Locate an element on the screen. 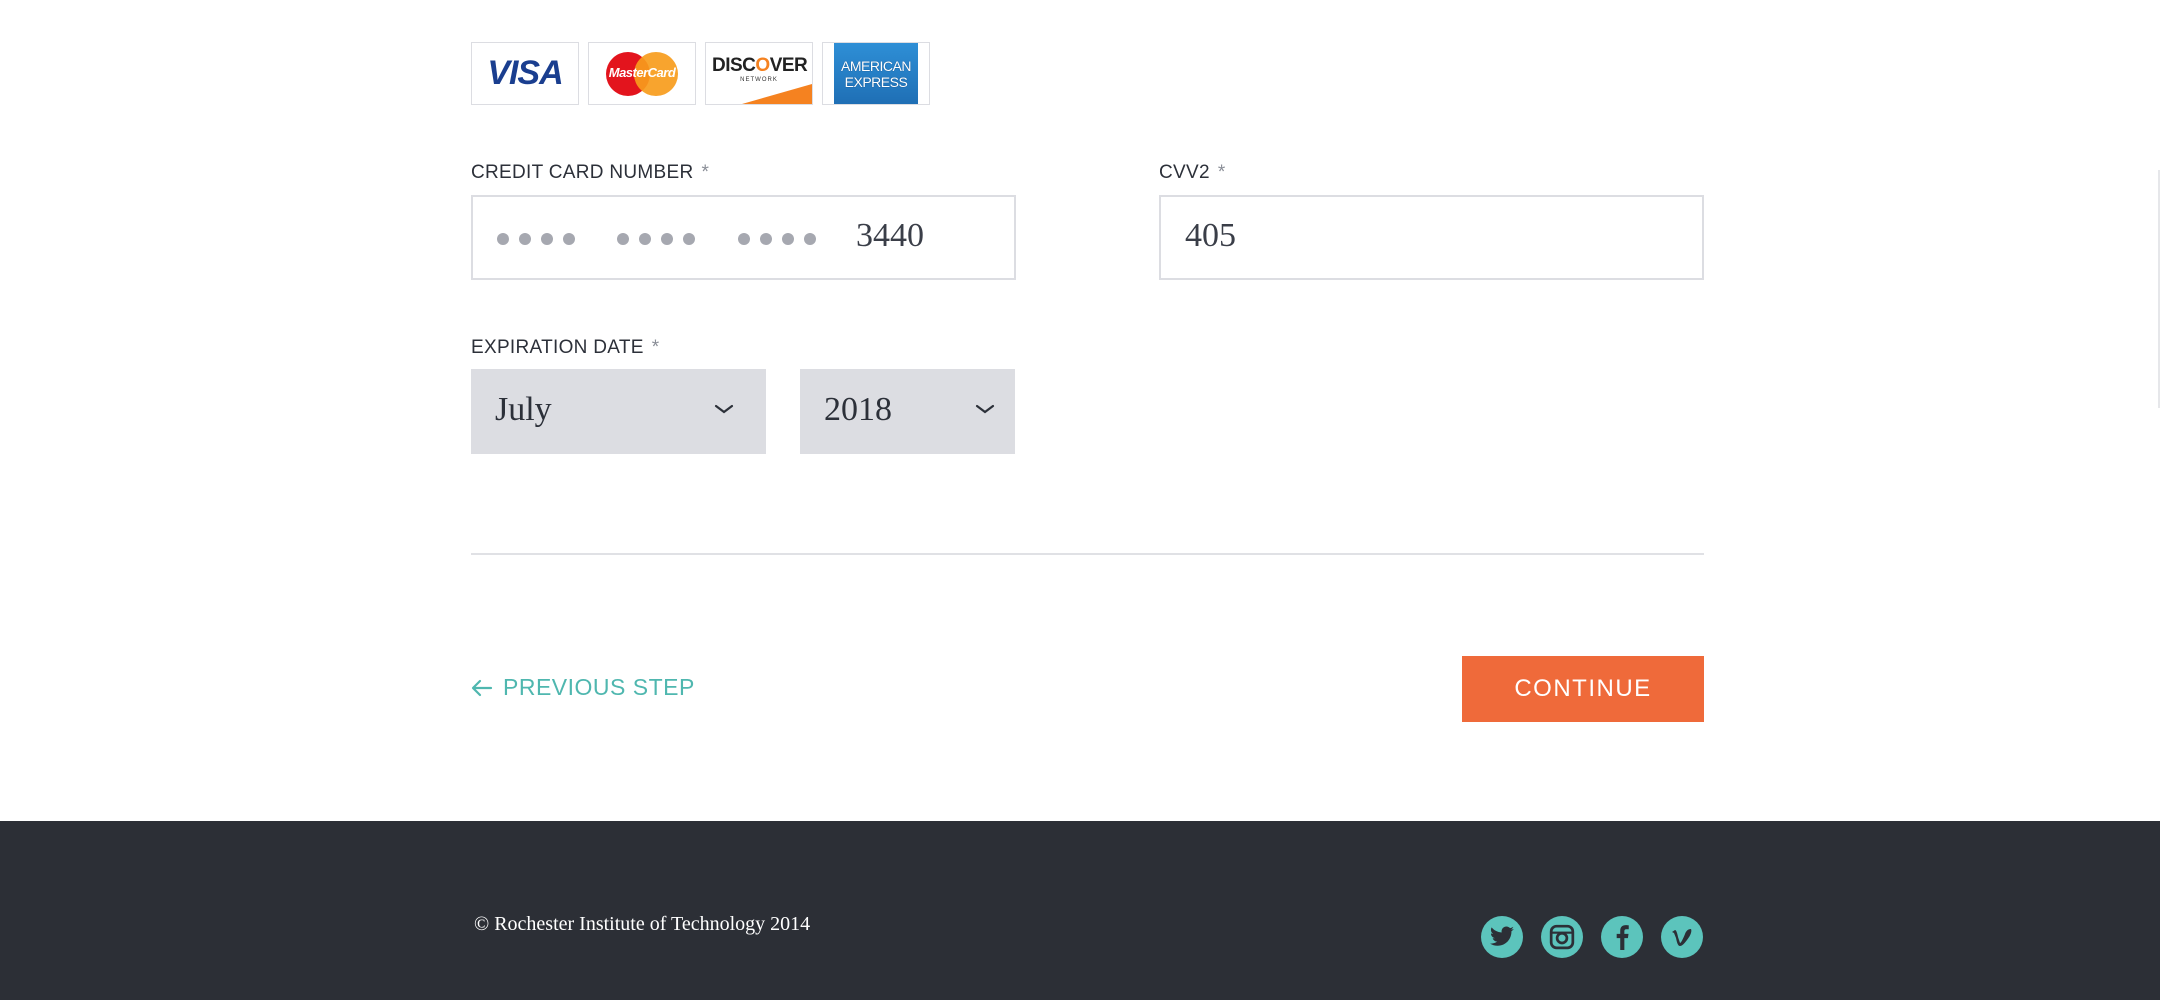 This screenshot has height=1000, width=2160. expiration-year-value: 2018 is located at coordinates (858, 409).